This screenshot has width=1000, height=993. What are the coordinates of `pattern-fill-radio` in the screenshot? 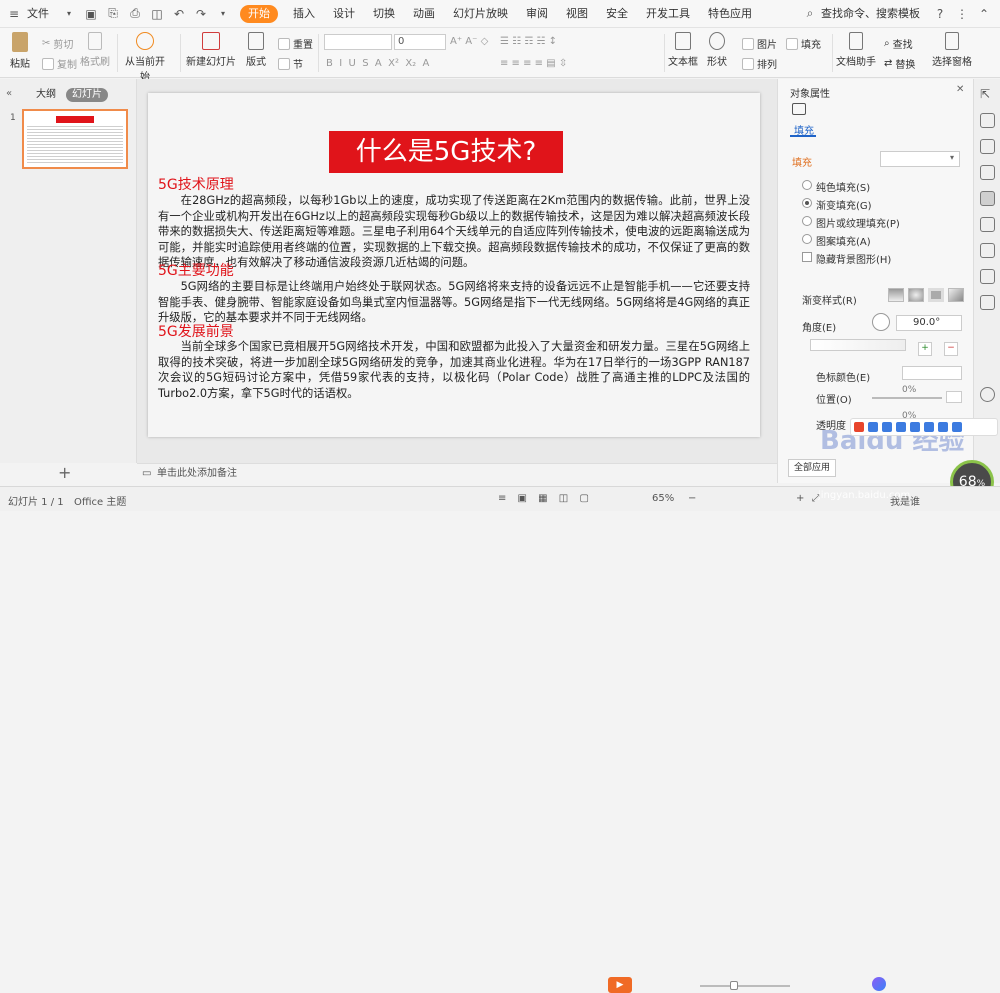 It's located at (807, 239).